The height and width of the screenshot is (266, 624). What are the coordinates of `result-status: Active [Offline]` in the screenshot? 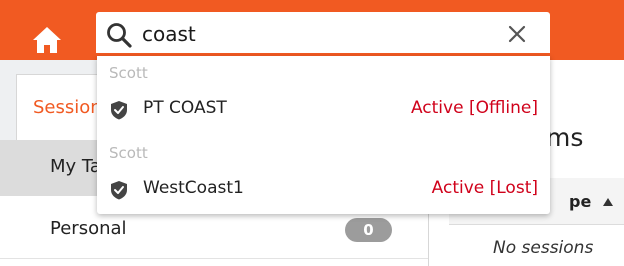 It's located at (474, 108).